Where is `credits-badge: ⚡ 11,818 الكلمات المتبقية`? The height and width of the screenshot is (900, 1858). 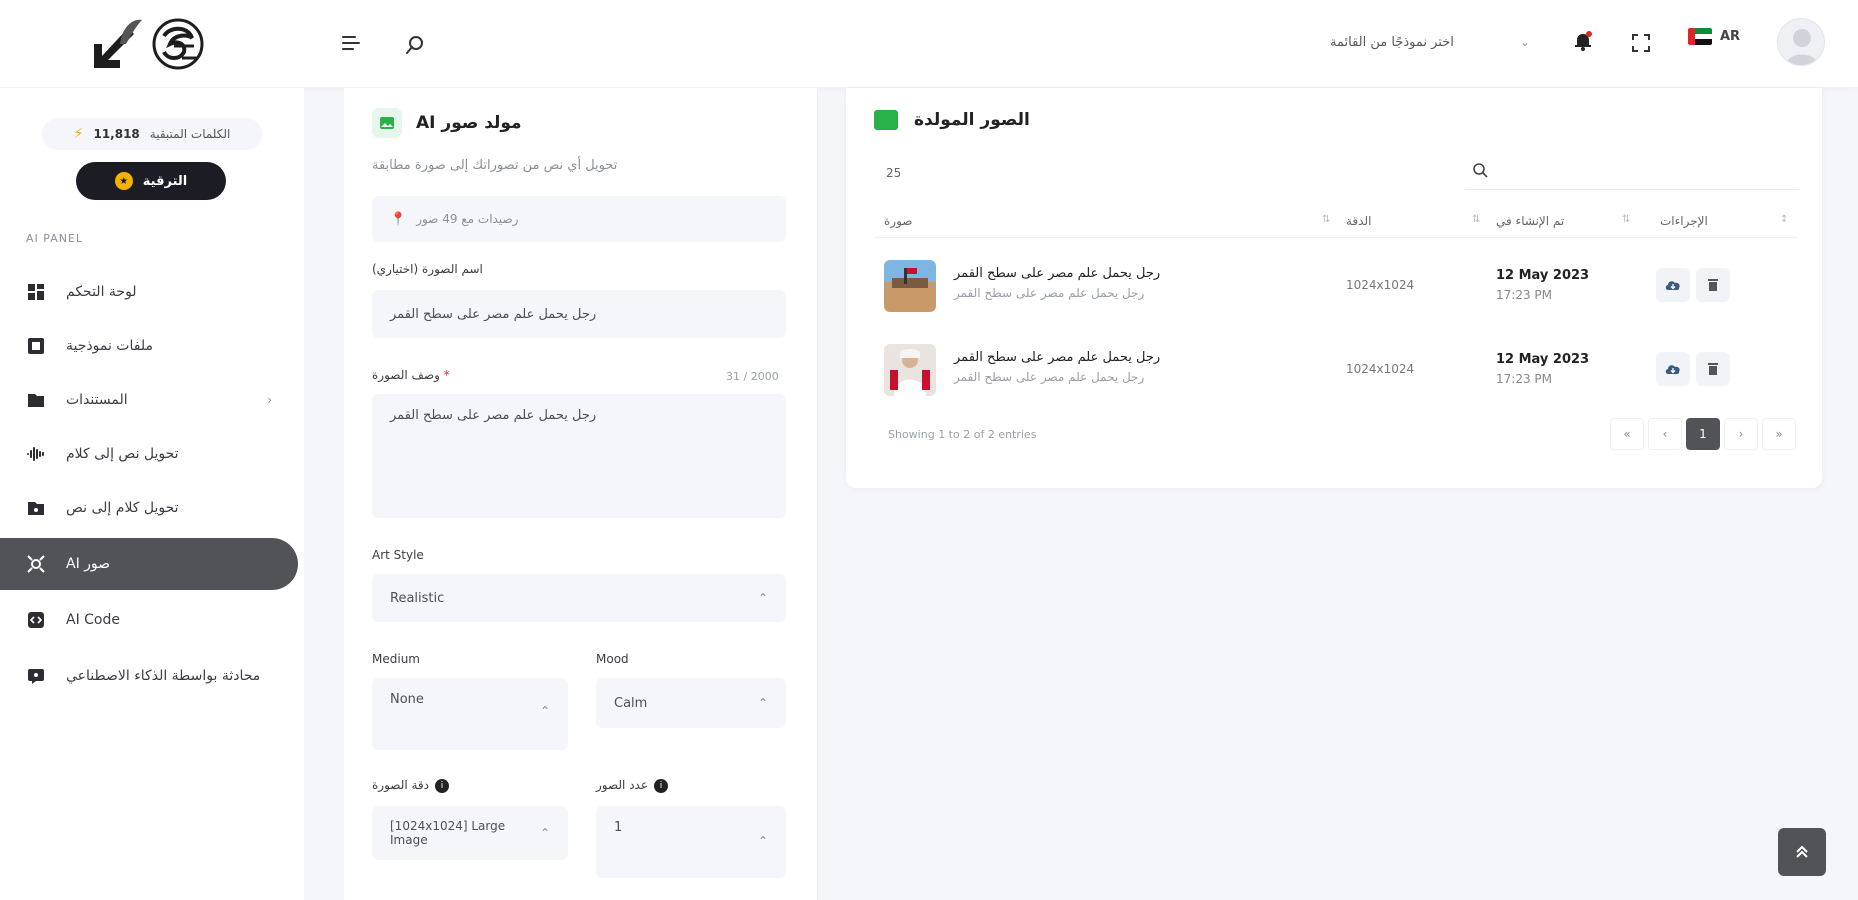
credits-badge: ⚡ 11,818 الكلمات المتبقية is located at coordinates (152, 134).